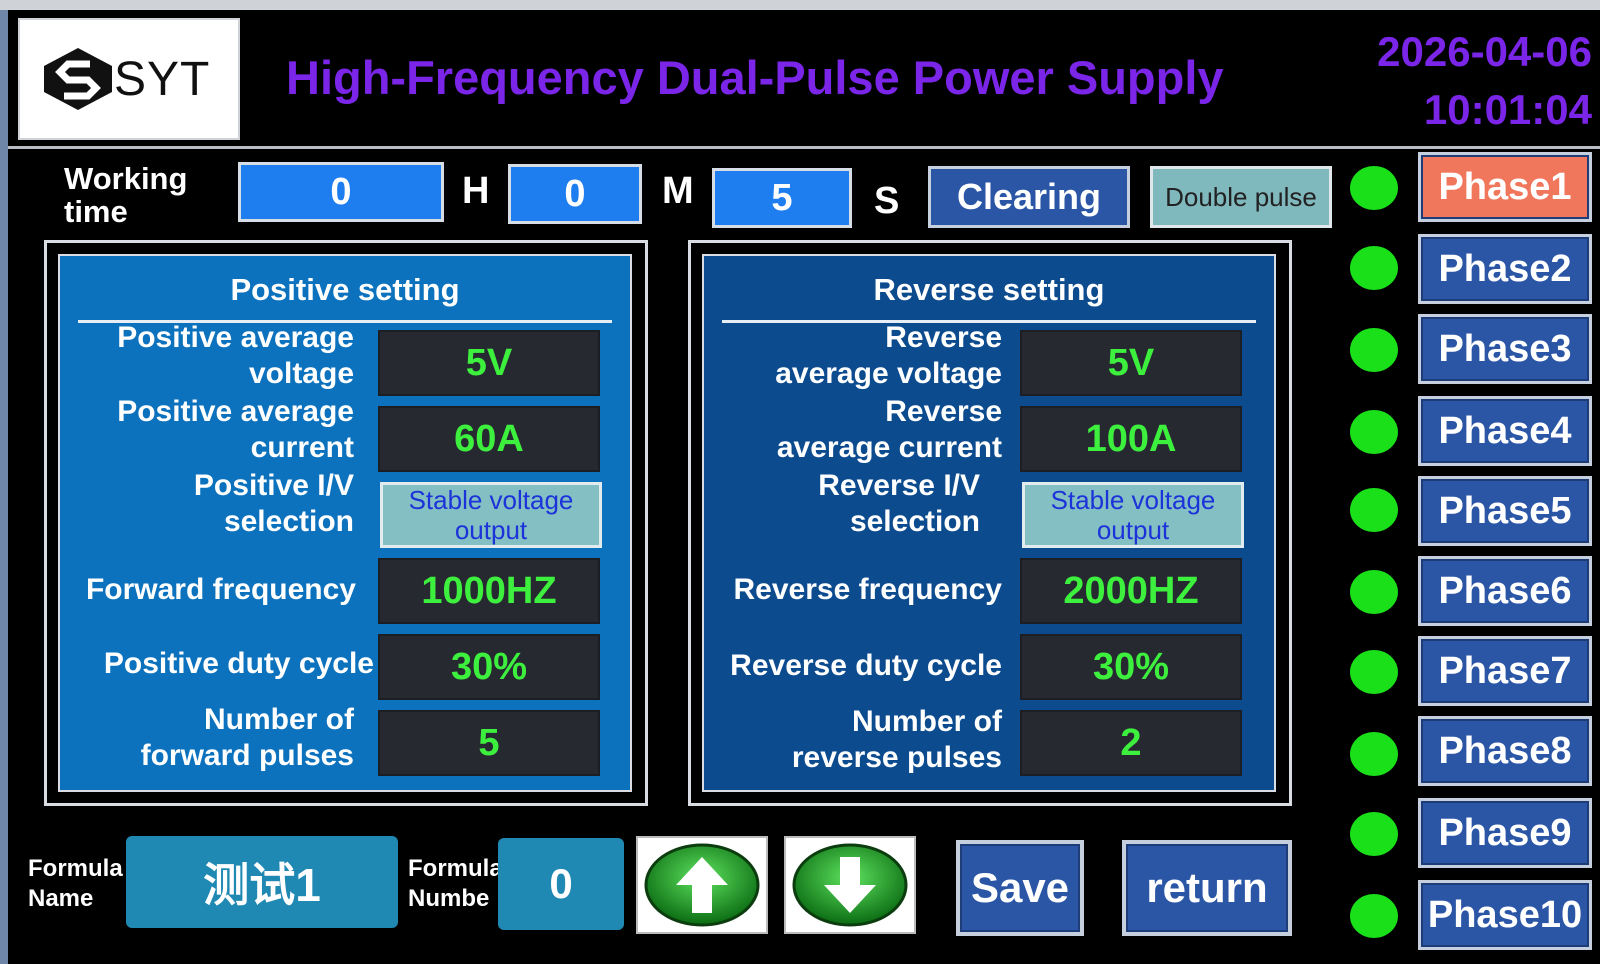 The width and height of the screenshot is (1600, 964). What do you see at coordinates (75, 884) in the screenshot?
I see `formula-name-label: Formula Name` at bounding box center [75, 884].